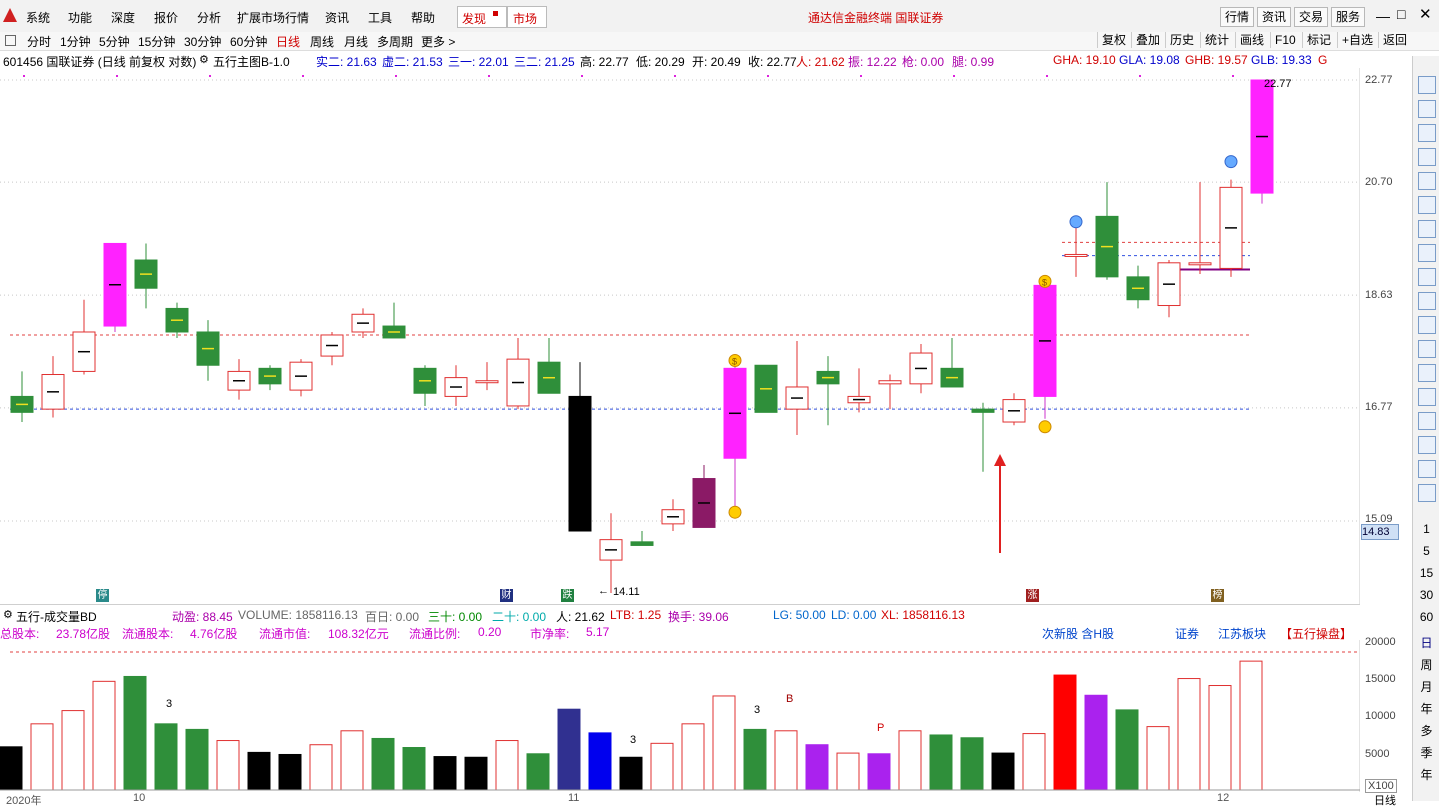 Image resolution: width=1439 pixels, height=808 pixels. Describe the element at coordinates (423, 17) in the screenshot. I see `menu-help: 帮助` at that location.